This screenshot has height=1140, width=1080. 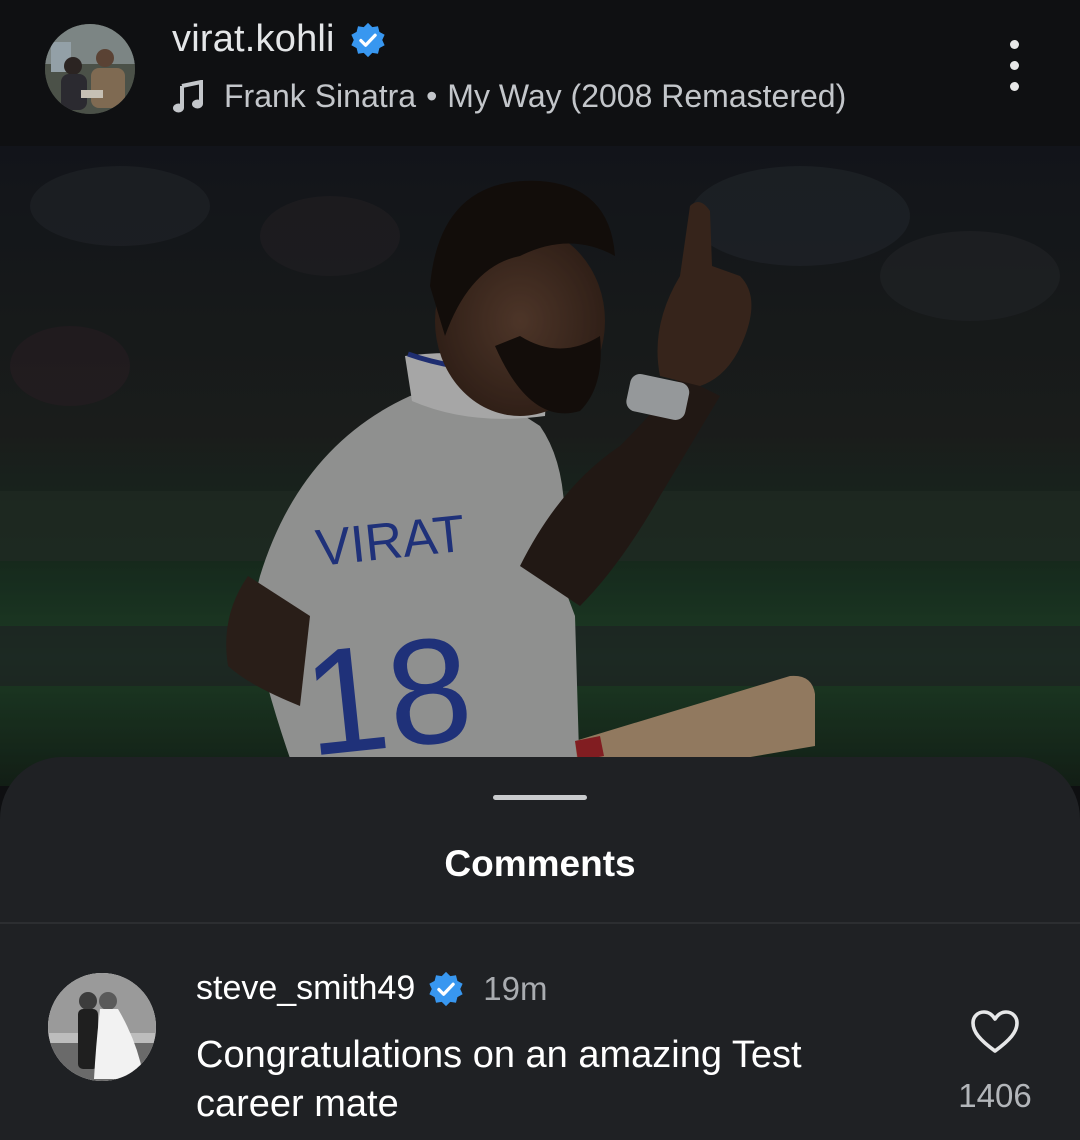 What do you see at coordinates (995, 1095) in the screenshot?
I see `comment-like-count: 1406` at bounding box center [995, 1095].